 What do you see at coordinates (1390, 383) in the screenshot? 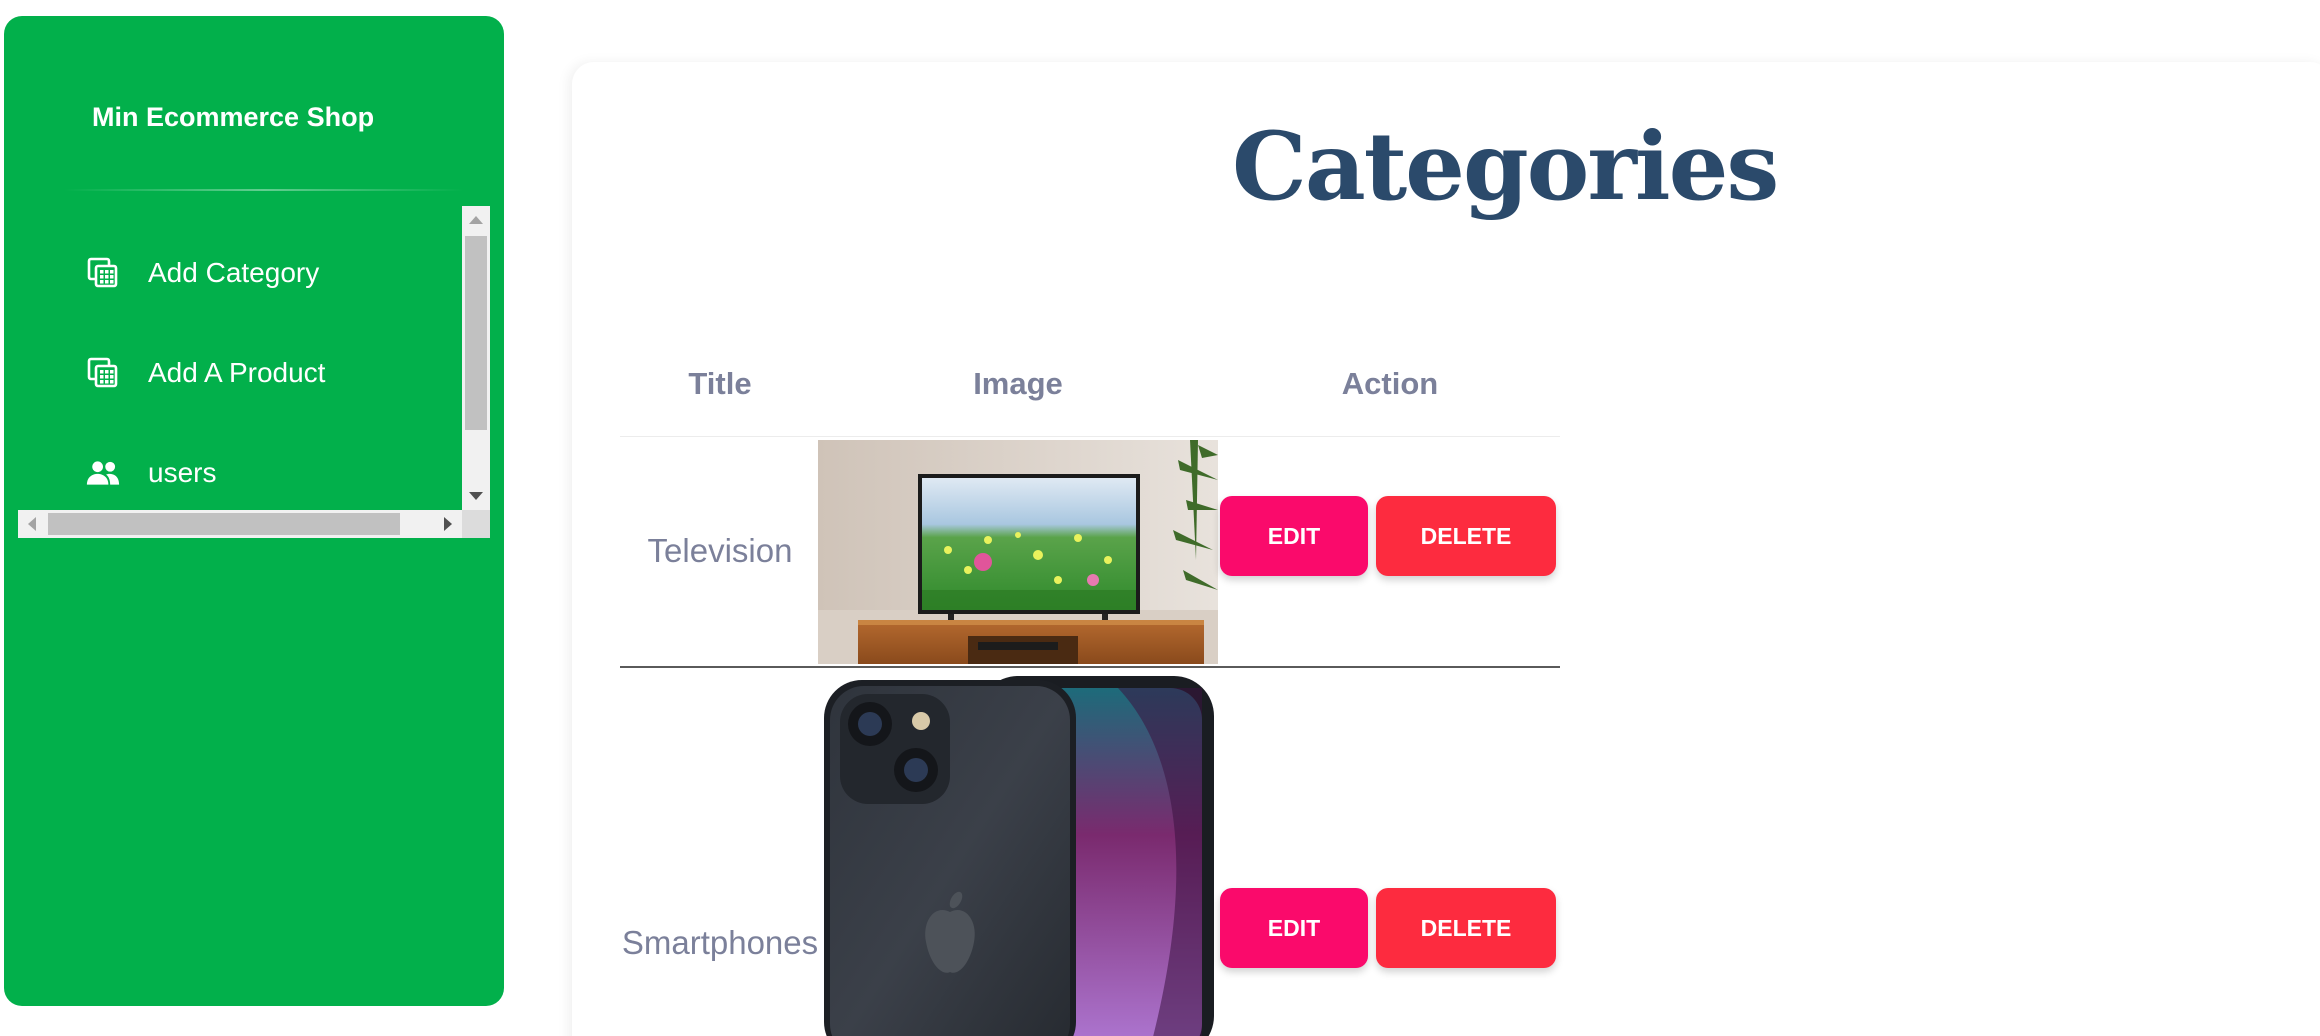
I see `column-header-action: Action` at bounding box center [1390, 383].